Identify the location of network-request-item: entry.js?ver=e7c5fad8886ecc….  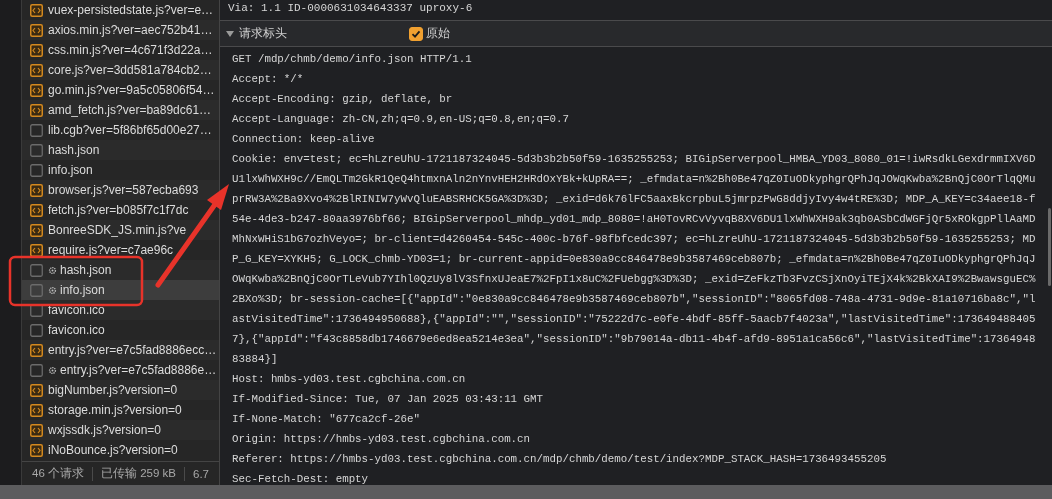
(120, 350).